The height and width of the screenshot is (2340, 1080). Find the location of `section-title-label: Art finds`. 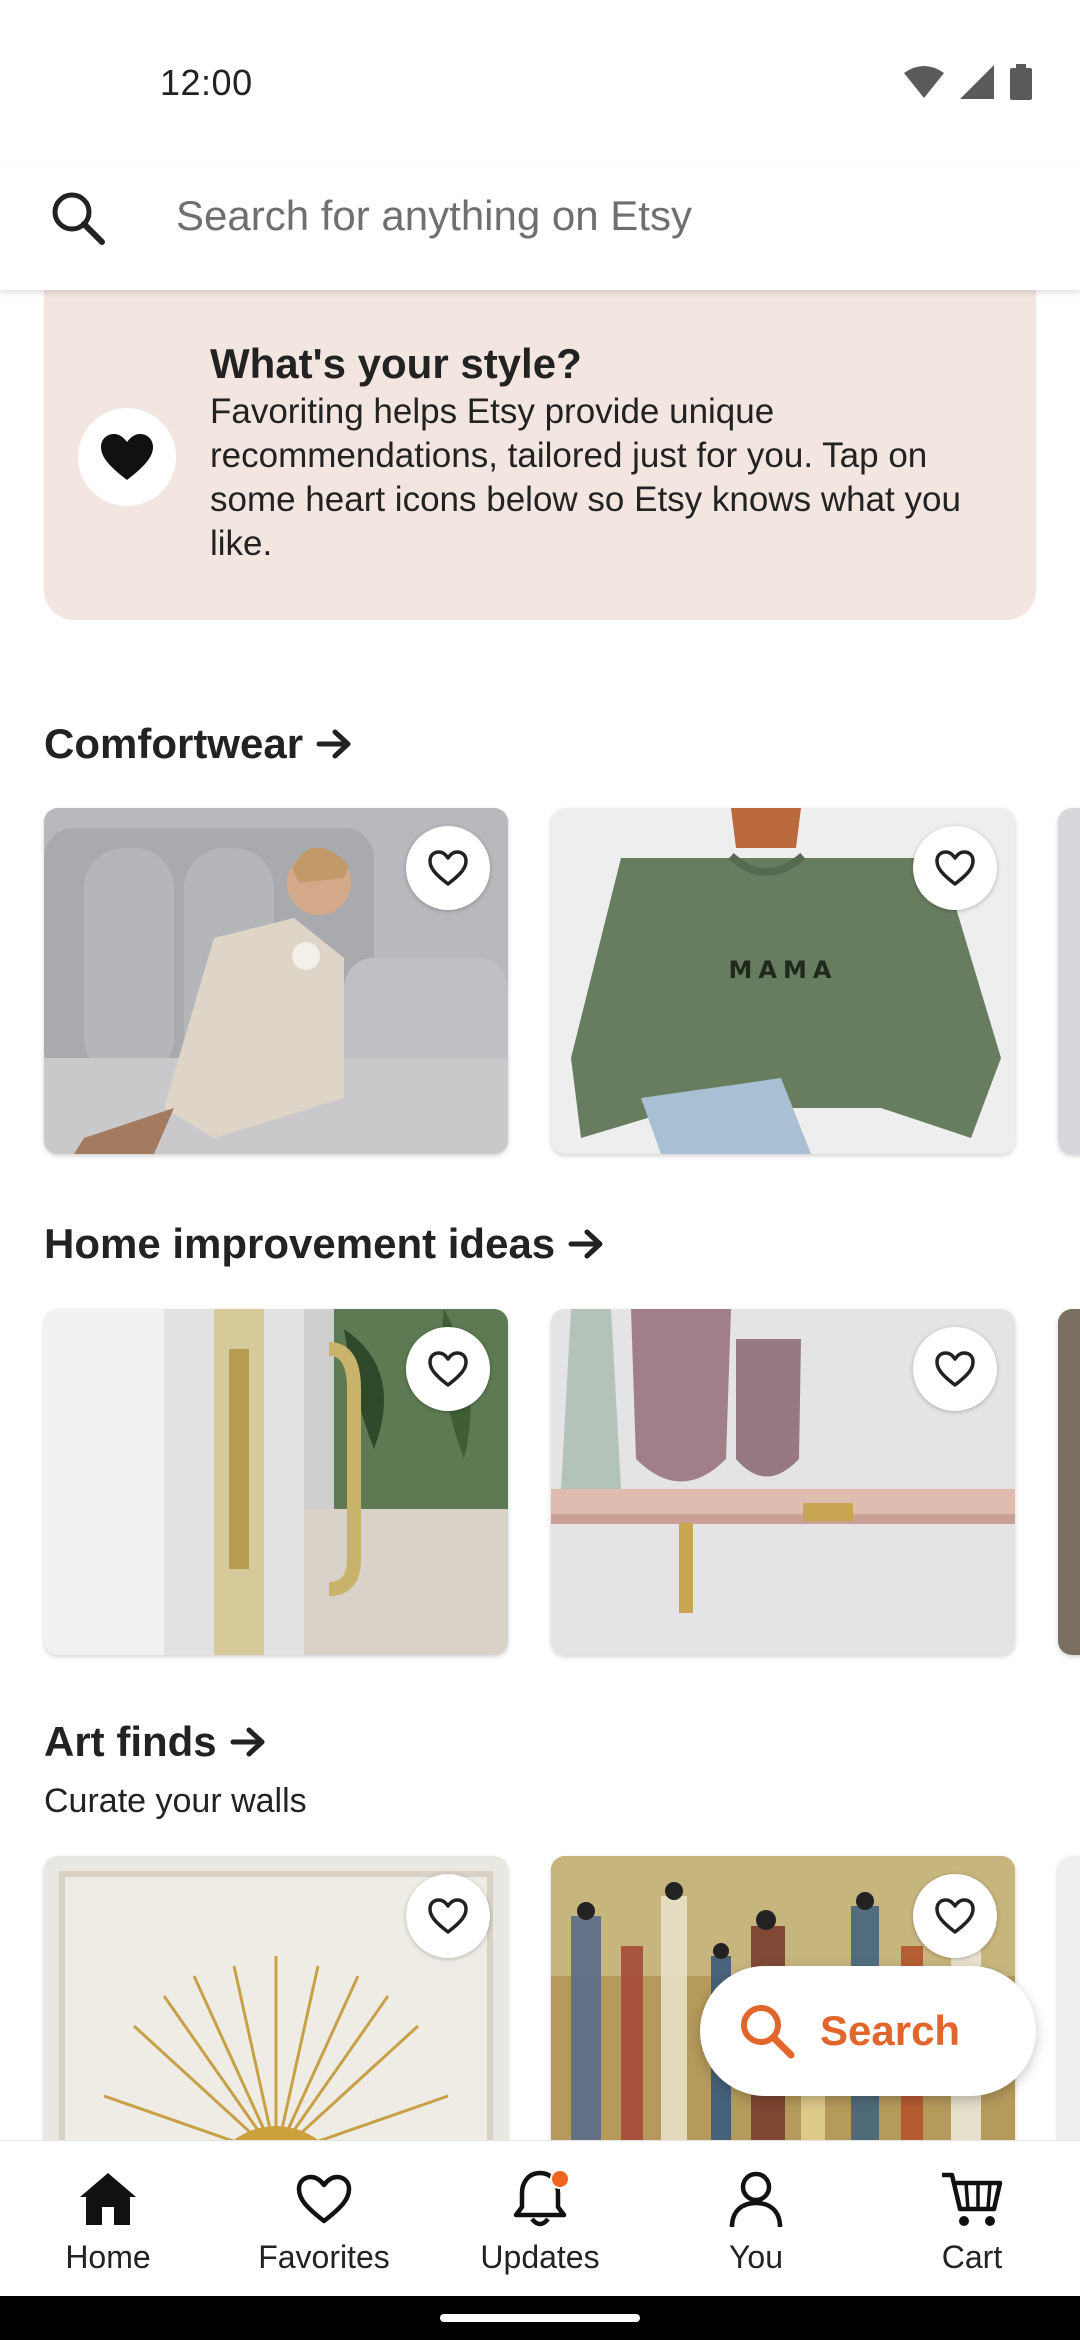

section-title-label: Art finds is located at coordinates (130, 1741).